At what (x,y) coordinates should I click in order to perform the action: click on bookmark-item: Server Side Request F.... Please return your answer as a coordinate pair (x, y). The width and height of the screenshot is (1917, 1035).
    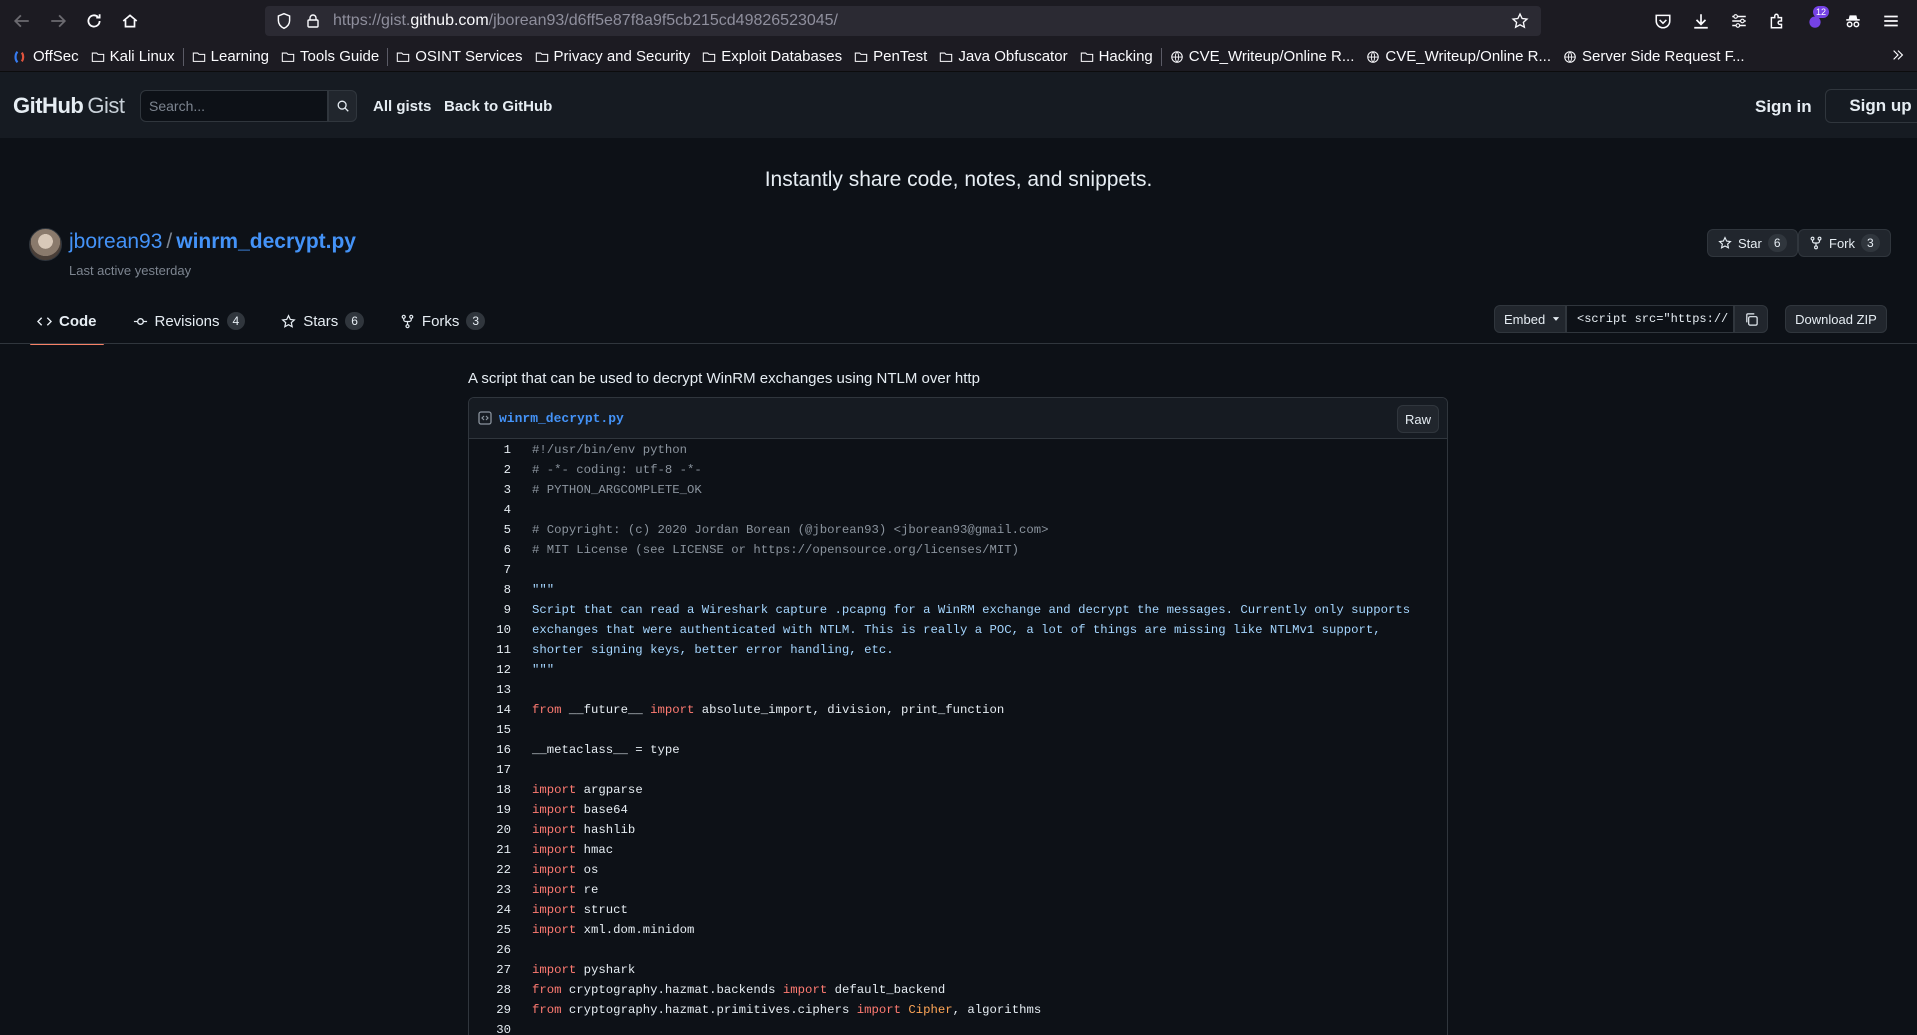
    Looking at the image, I should click on (1654, 57).